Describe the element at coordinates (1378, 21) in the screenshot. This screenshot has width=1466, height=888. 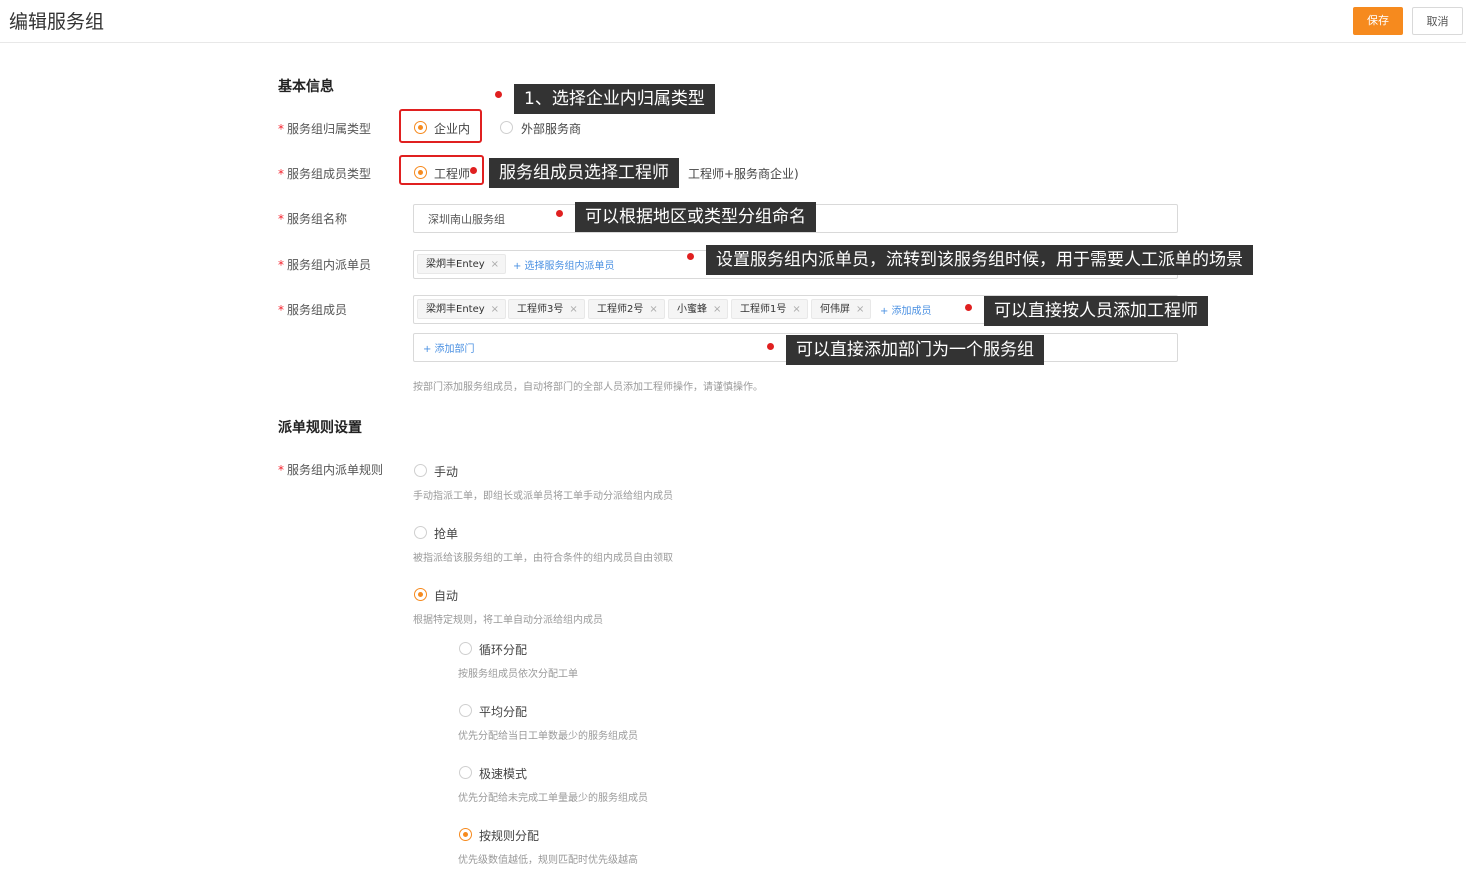
I see `save-button: 保存` at that location.